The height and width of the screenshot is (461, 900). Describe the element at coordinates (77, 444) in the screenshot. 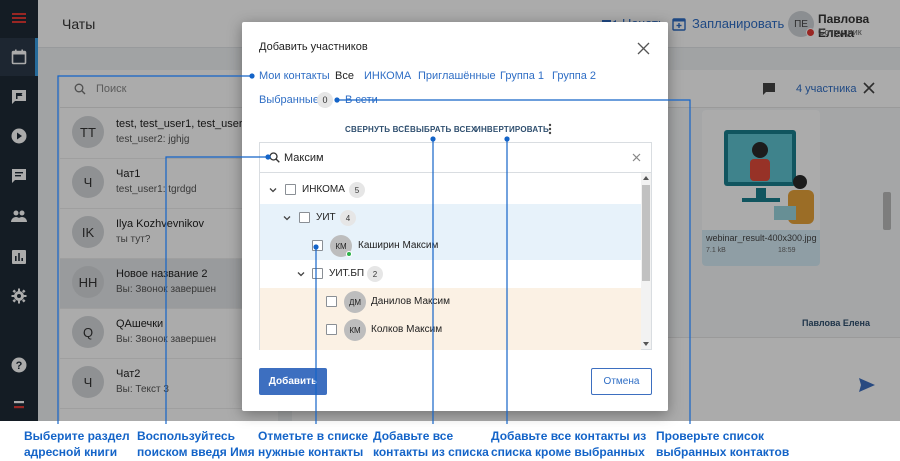

I see `callout-caption-address-book: Выберите раздел адресной книги` at that location.